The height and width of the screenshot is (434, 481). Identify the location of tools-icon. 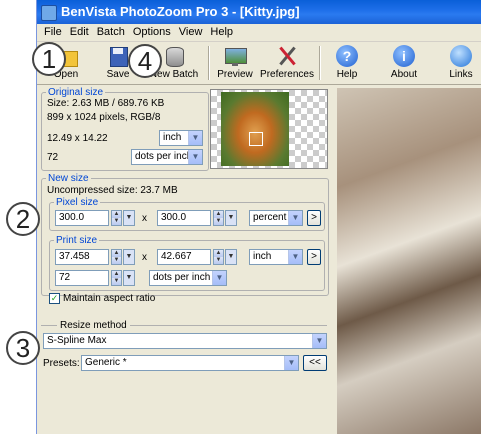
(287, 56).